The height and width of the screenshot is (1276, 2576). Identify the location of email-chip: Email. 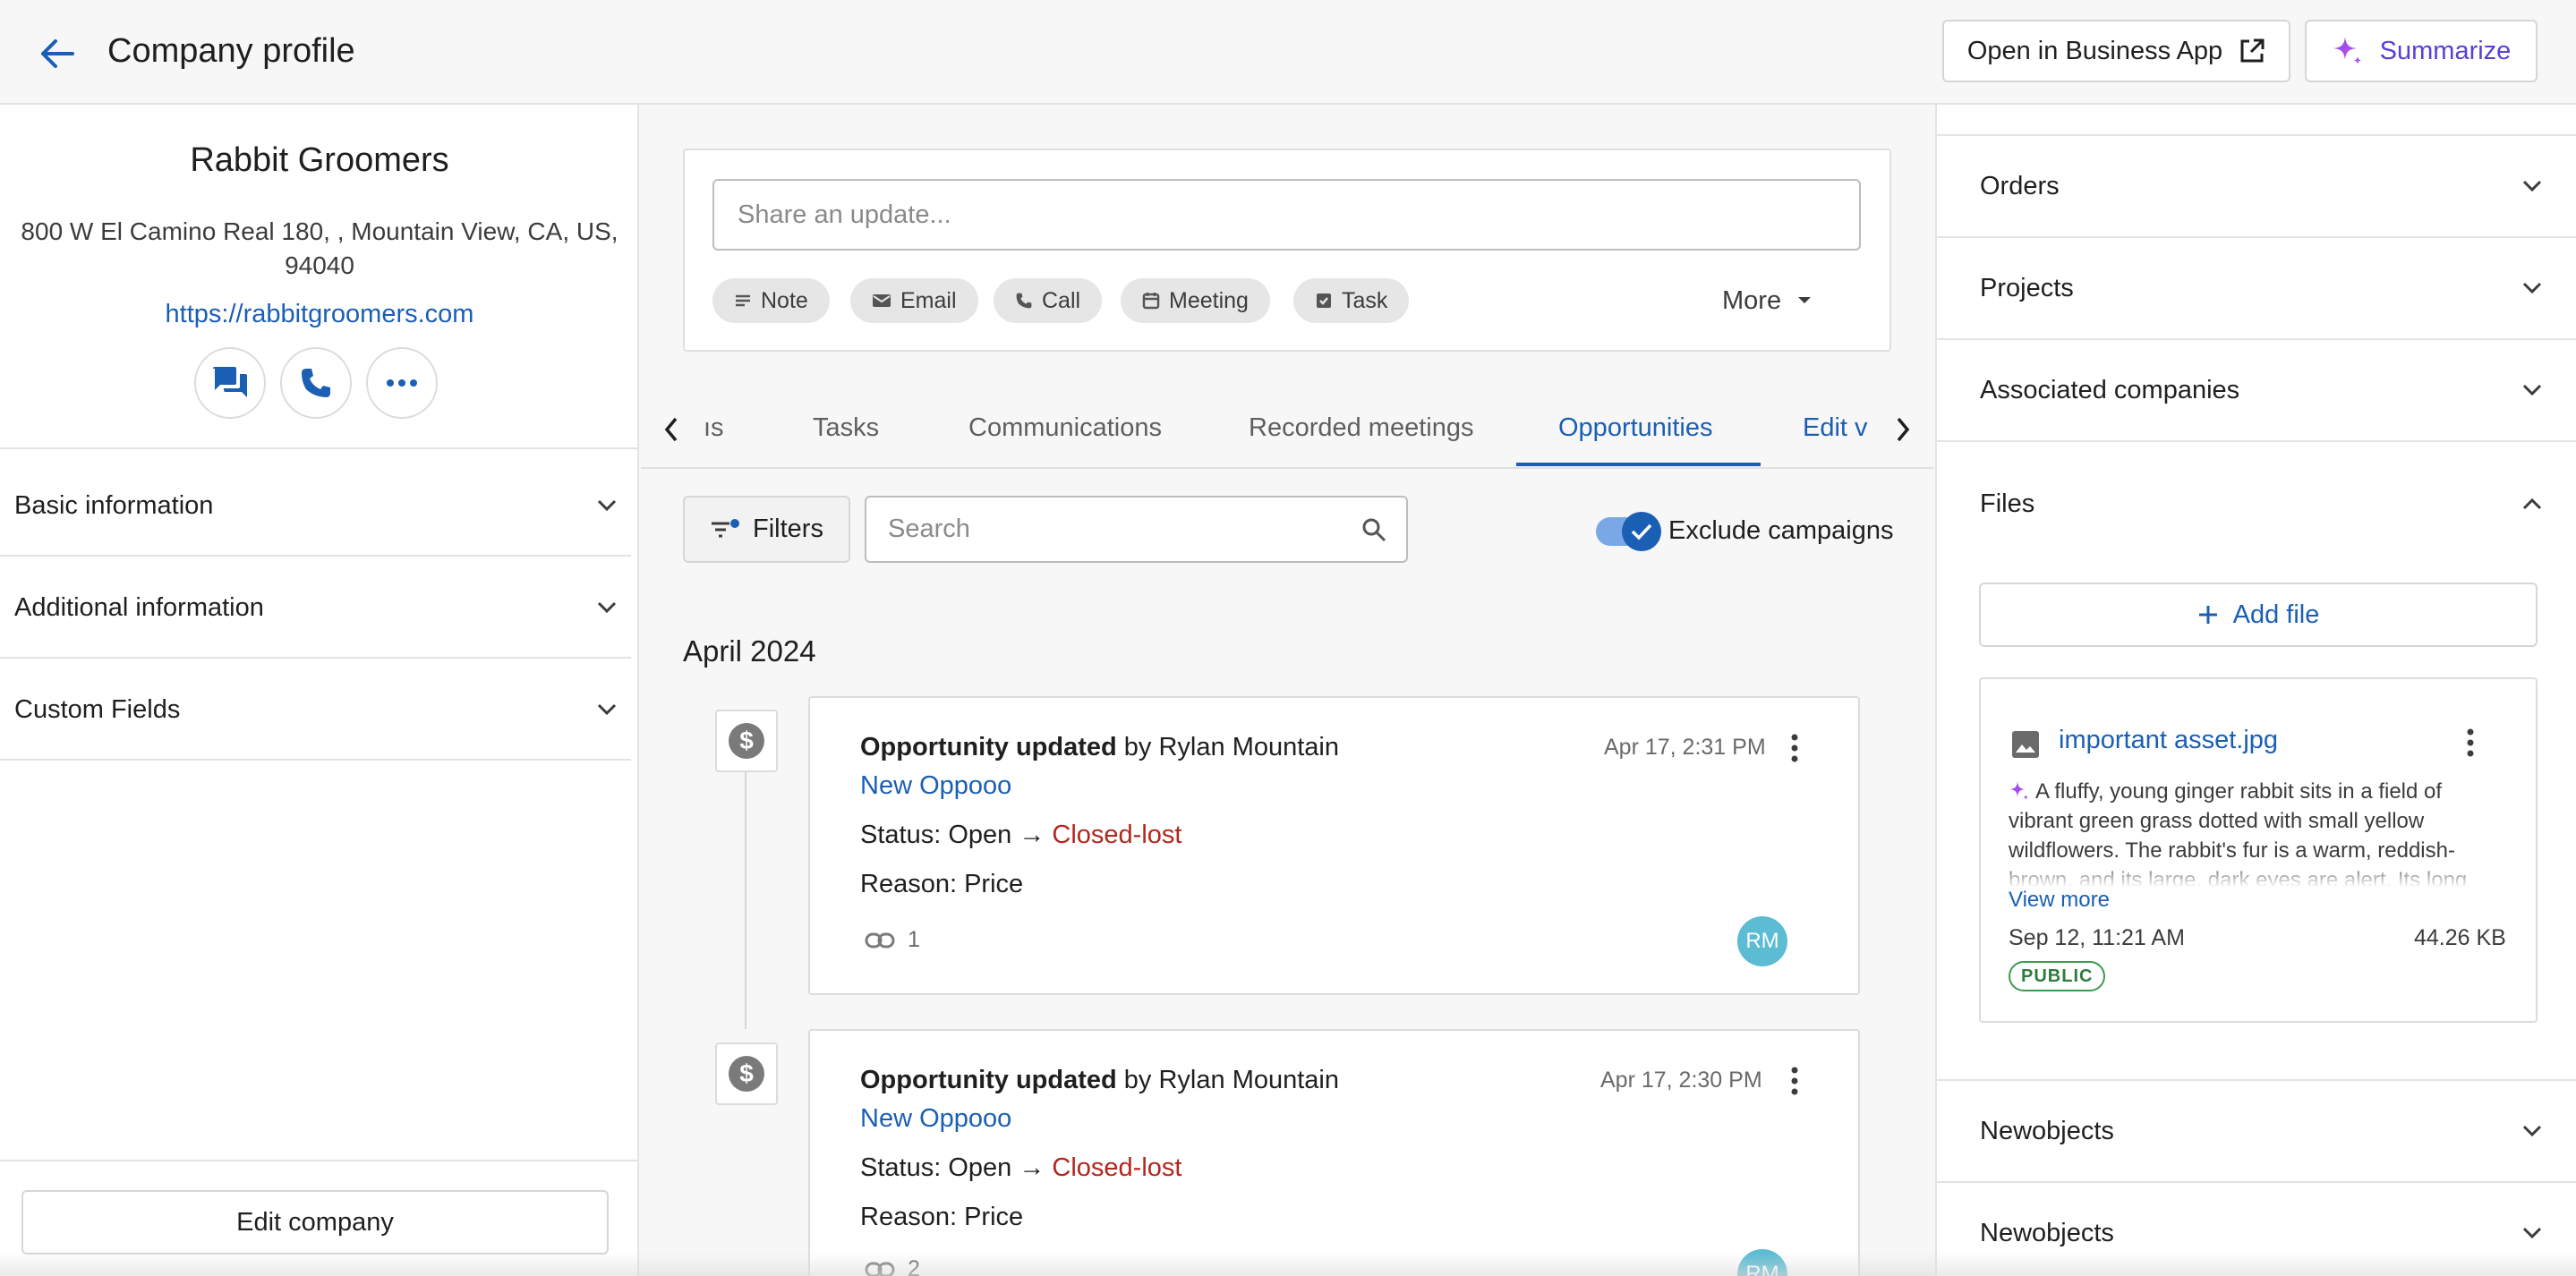
(914, 300).